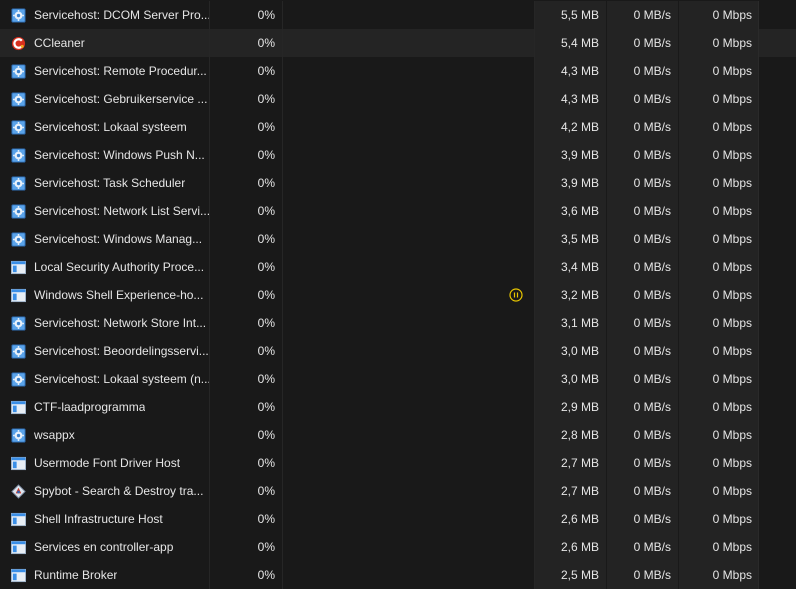  What do you see at coordinates (105, 435) in the screenshot?
I see `process-name-cell: wsappx` at bounding box center [105, 435].